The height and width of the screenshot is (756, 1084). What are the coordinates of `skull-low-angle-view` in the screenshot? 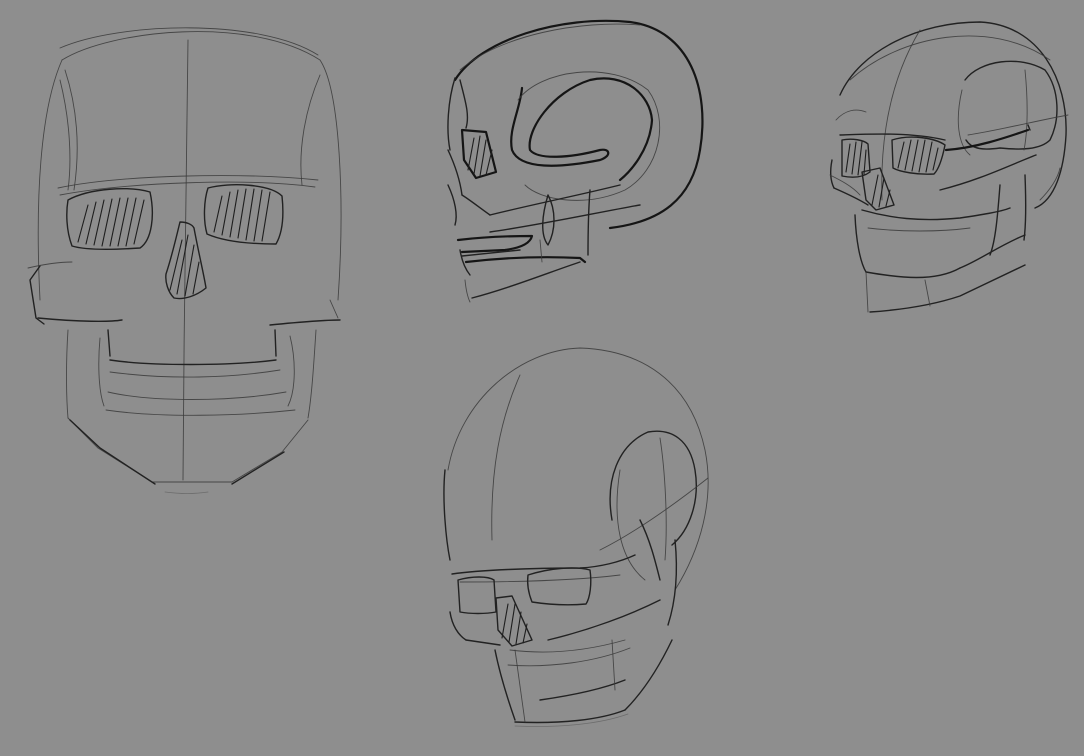 It's located at (576, 537).